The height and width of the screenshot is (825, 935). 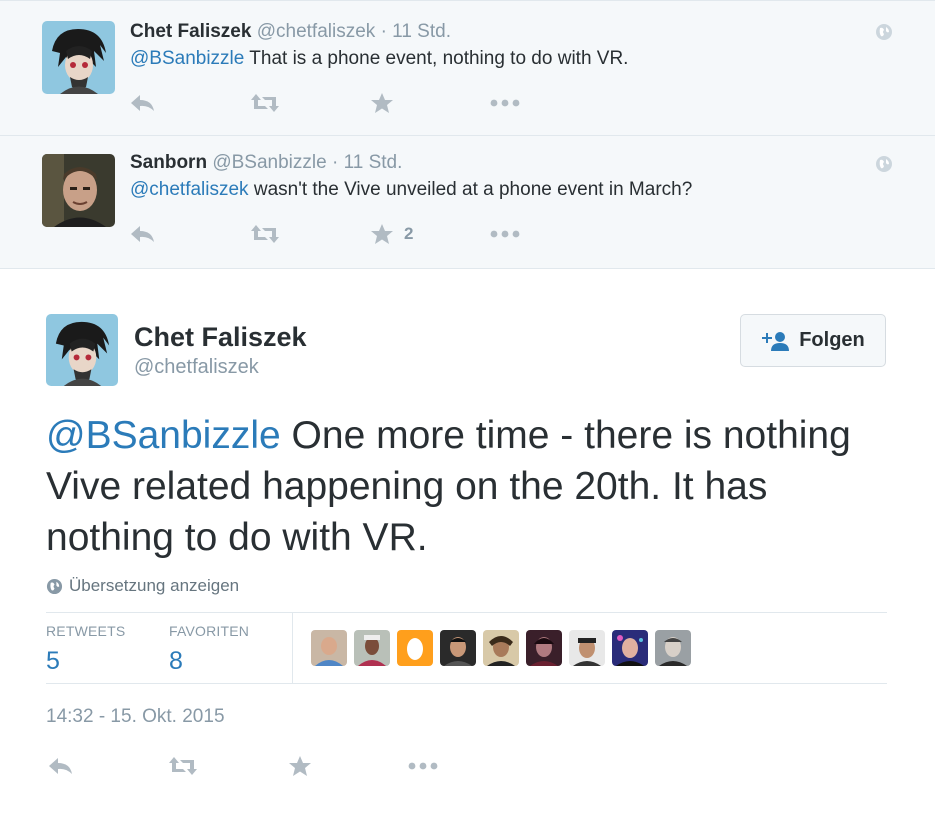 I want to click on user-handle: @BSanbizzle, so click(x=269, y=162).